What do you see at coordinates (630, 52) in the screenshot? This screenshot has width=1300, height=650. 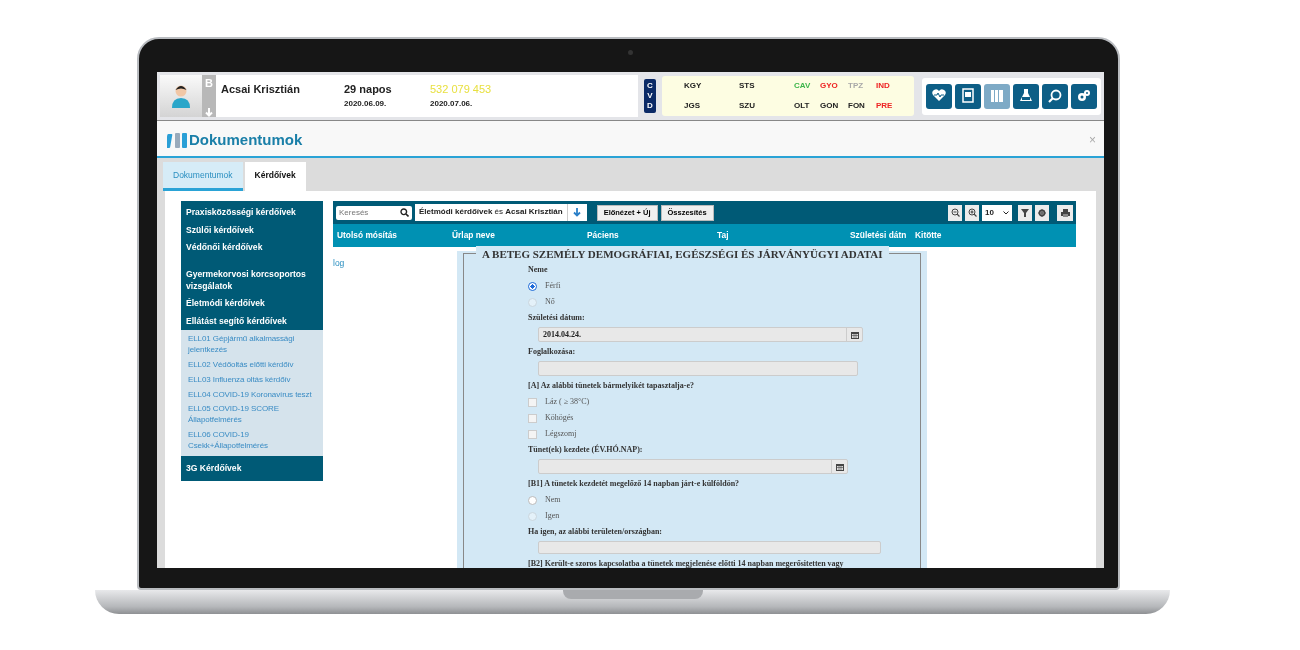 I see `camera-icon` at bounding box center [630, 52].